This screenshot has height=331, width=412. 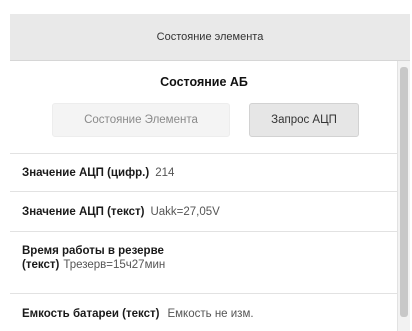 I want to click on button-row: Состояние Элемента Запрос АЦП, so click(x=204, y=120).